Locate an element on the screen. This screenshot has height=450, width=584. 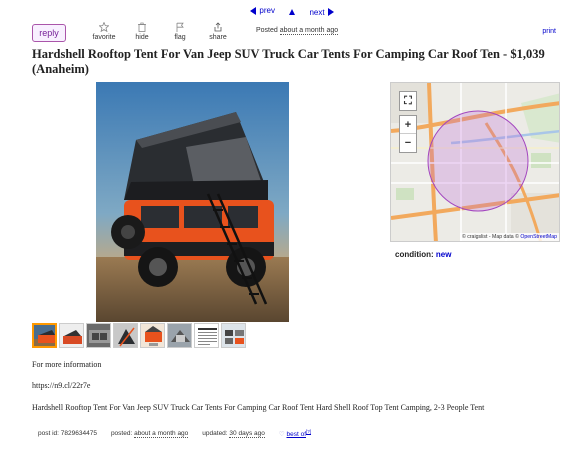
post-id: post id: 7829634475 is located at coordinates (67, 433).